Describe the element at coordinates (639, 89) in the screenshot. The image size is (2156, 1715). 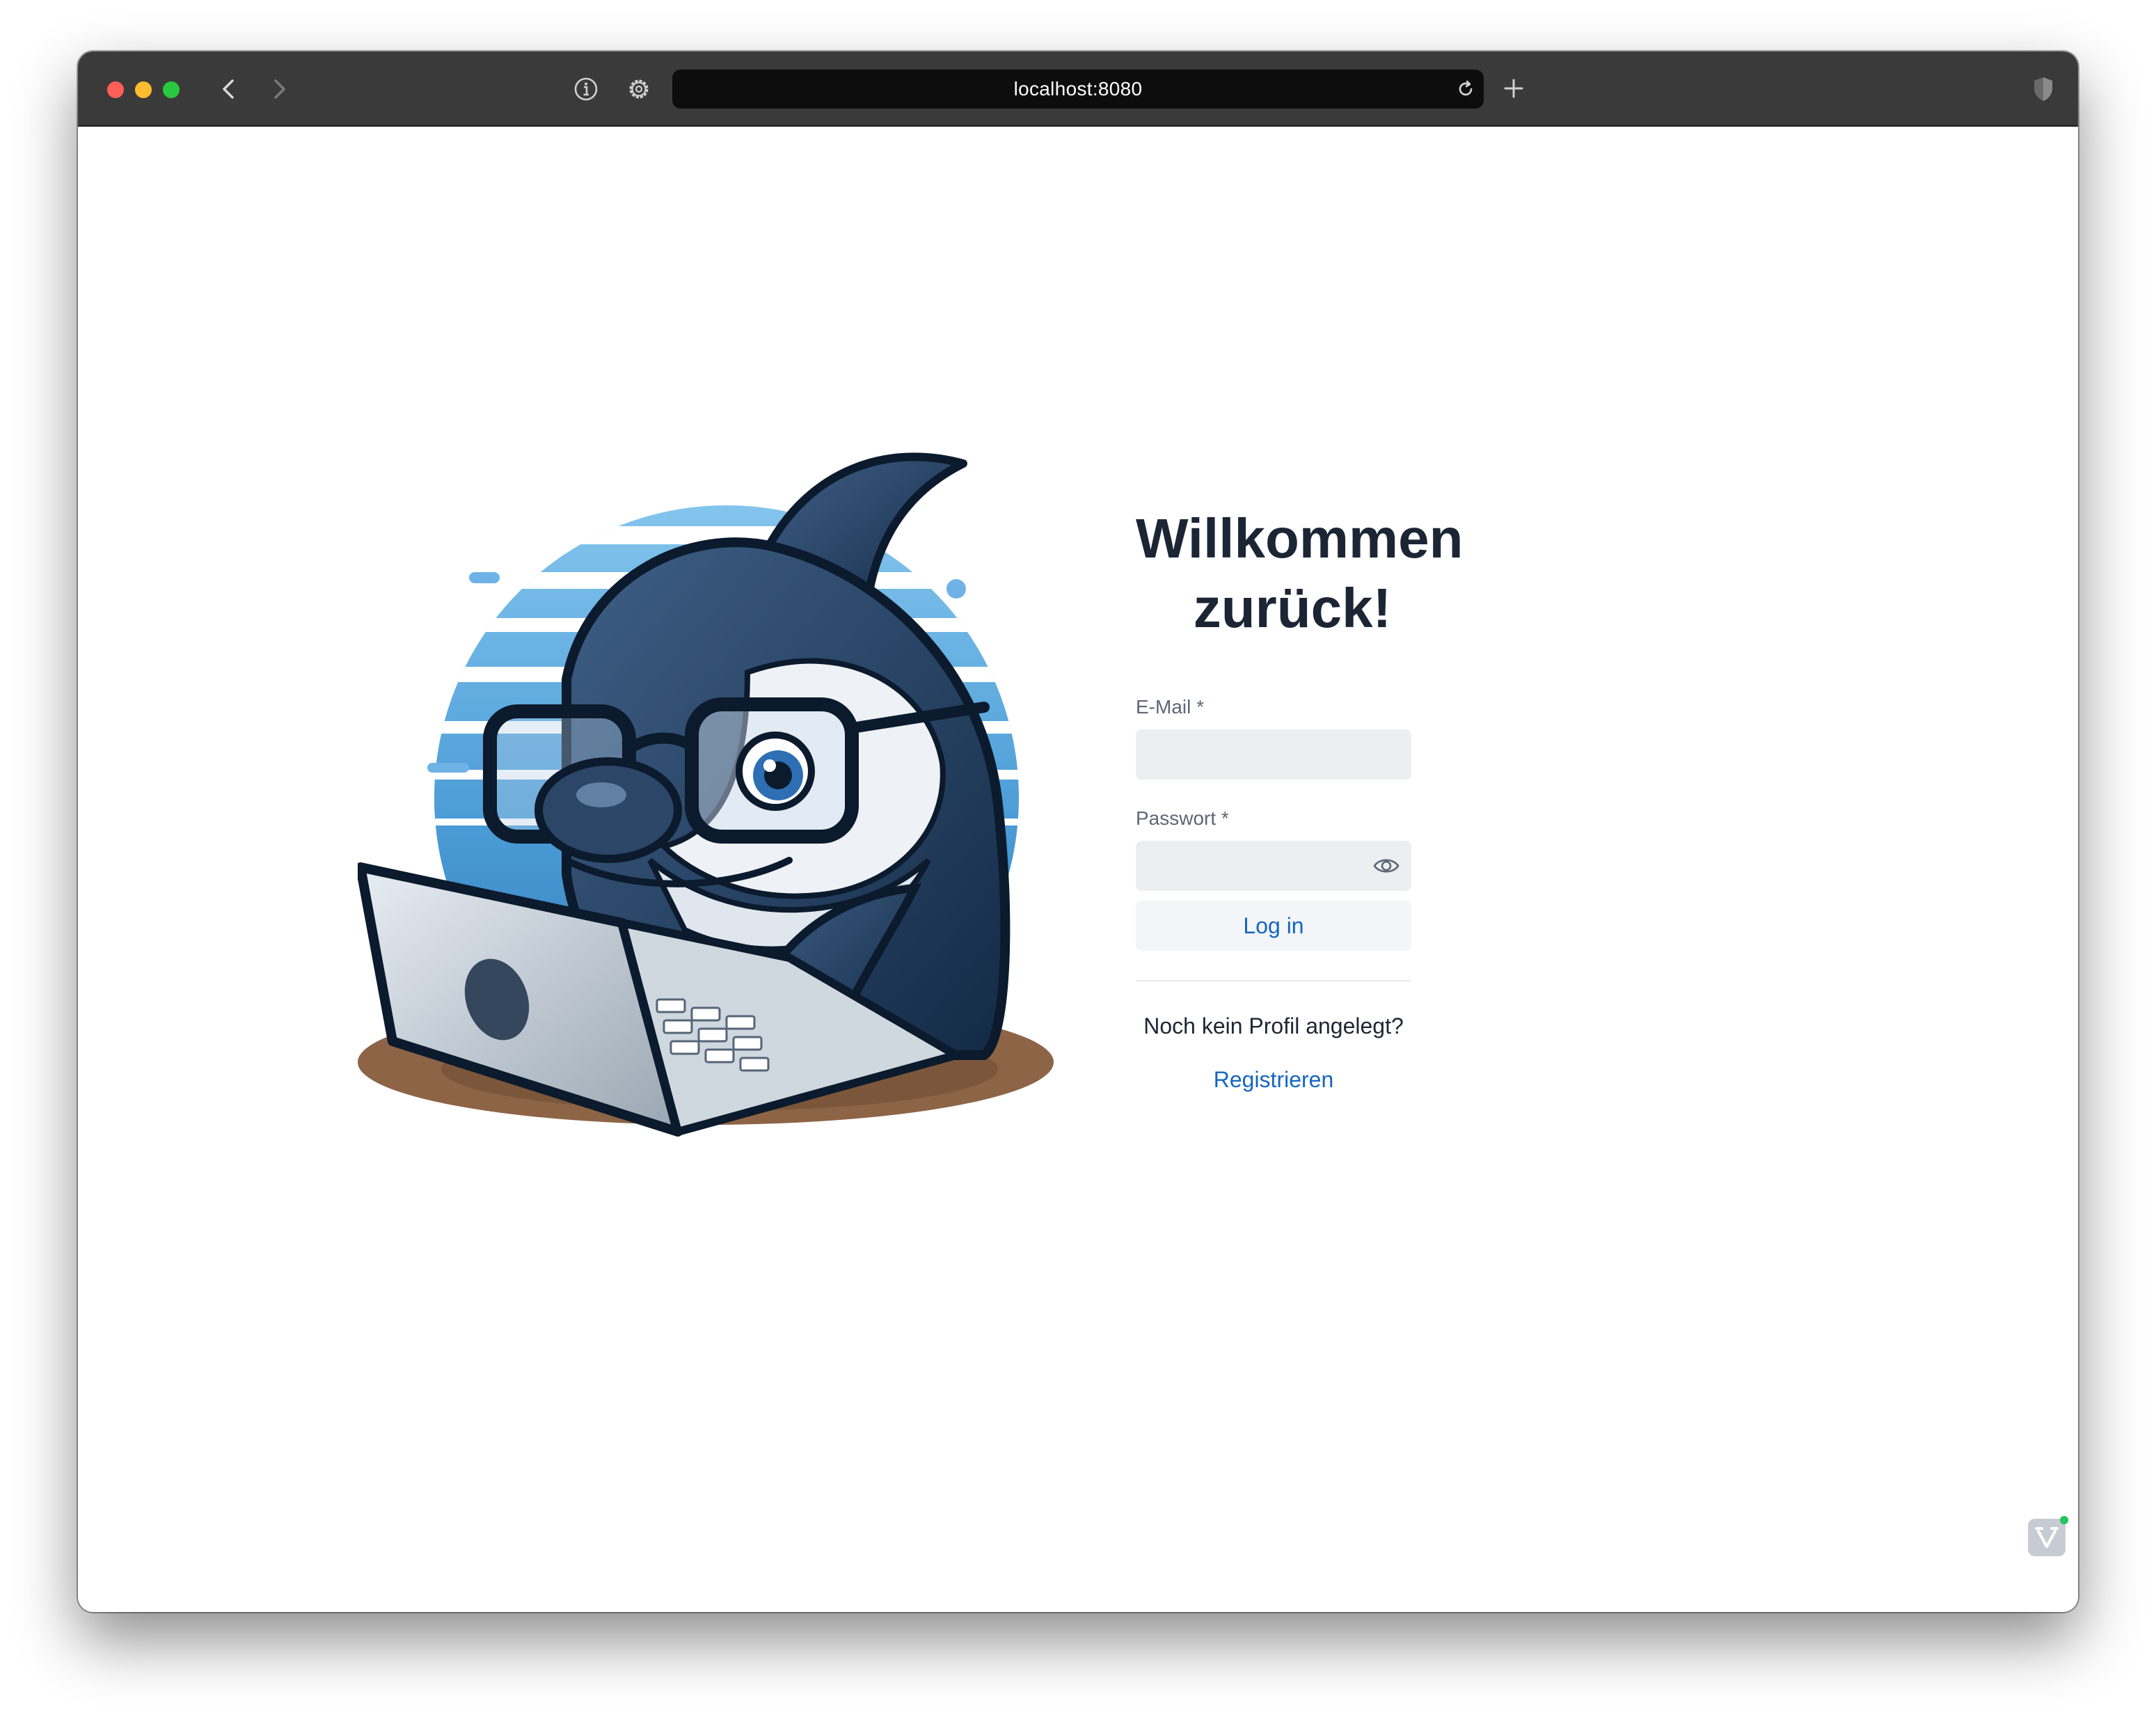
I see `gear-icon` at that location.